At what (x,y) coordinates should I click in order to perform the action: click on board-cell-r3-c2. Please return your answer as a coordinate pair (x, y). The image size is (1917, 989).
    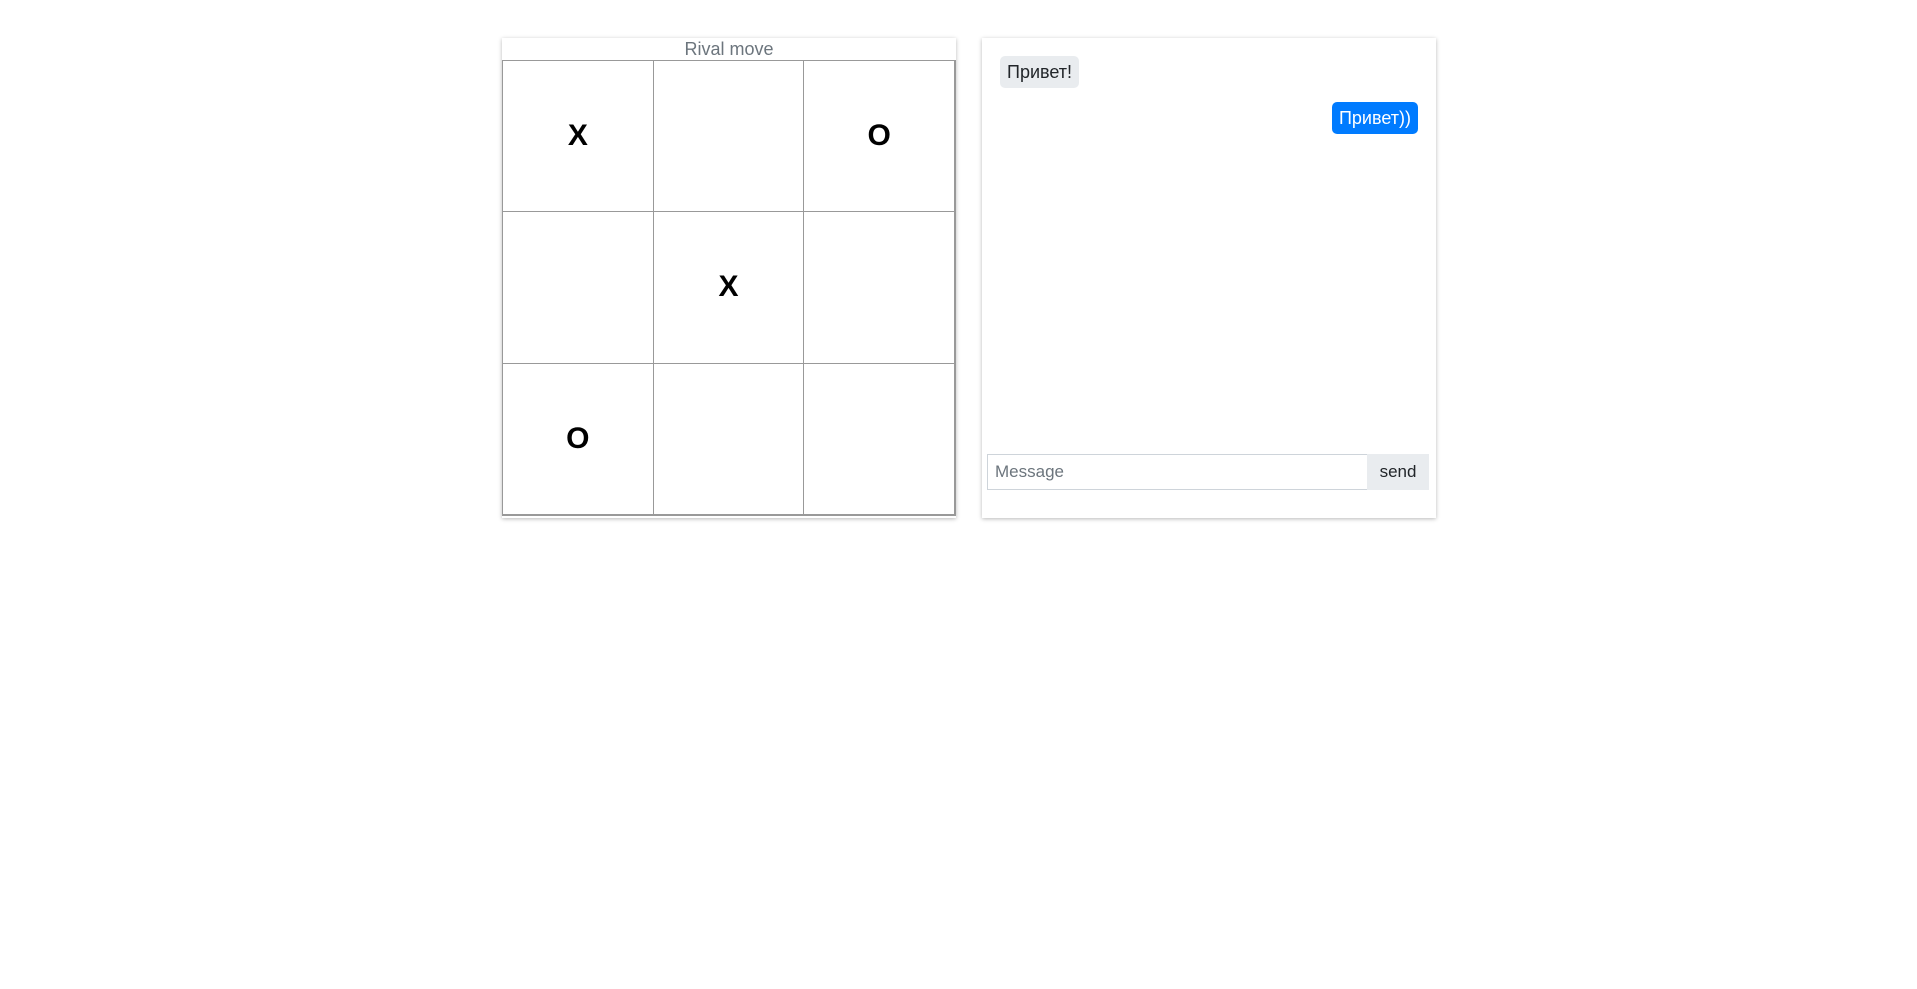
    Looking at the image, I should click on (728, 438).